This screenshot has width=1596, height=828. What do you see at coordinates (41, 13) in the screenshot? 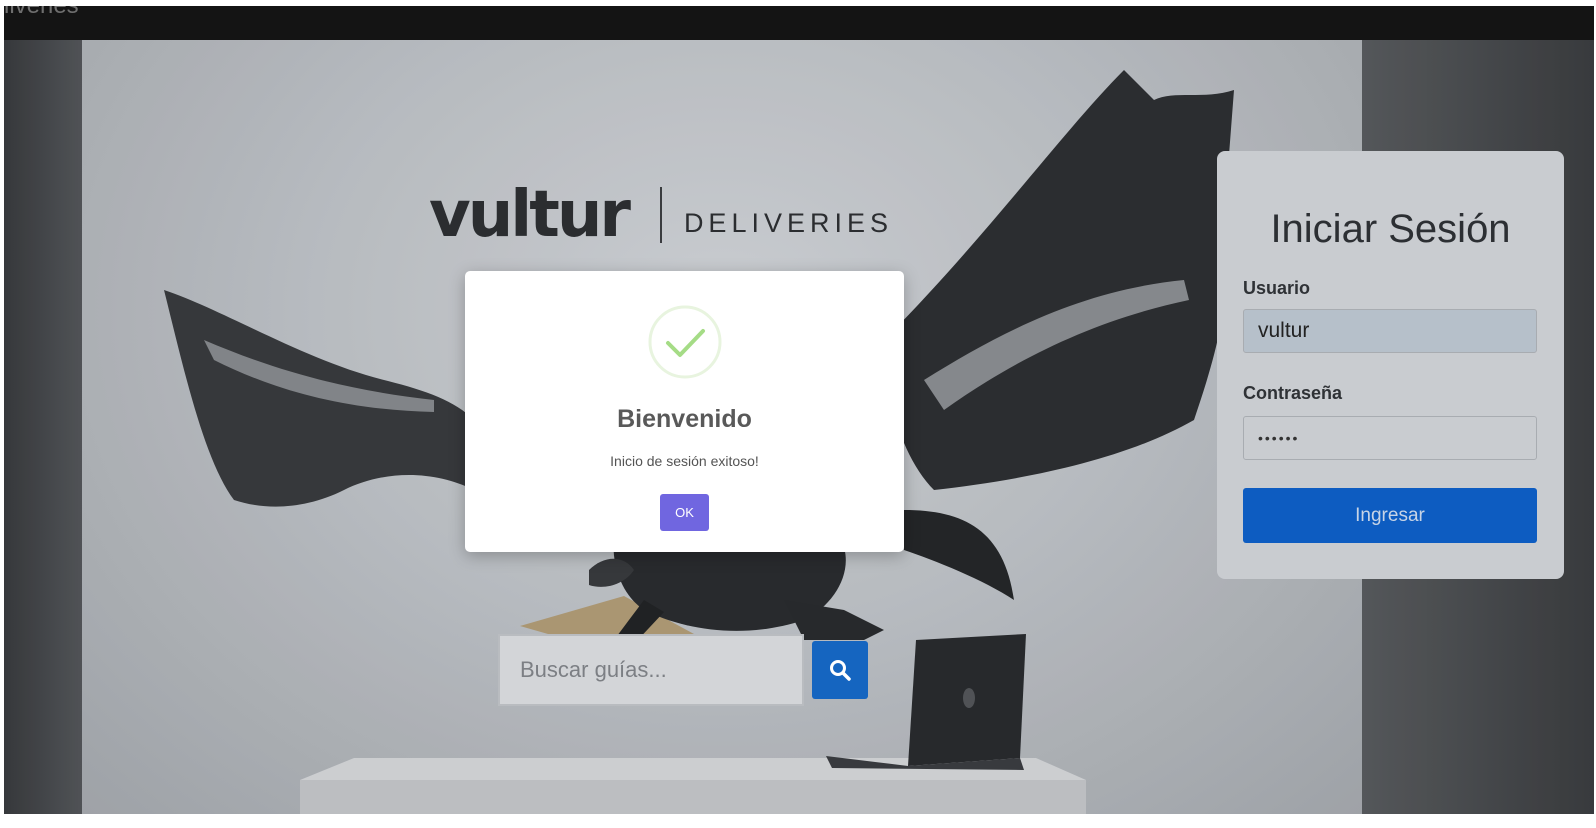
I see `navbar-brand-text: liveries` at bounding box center [41, 13].